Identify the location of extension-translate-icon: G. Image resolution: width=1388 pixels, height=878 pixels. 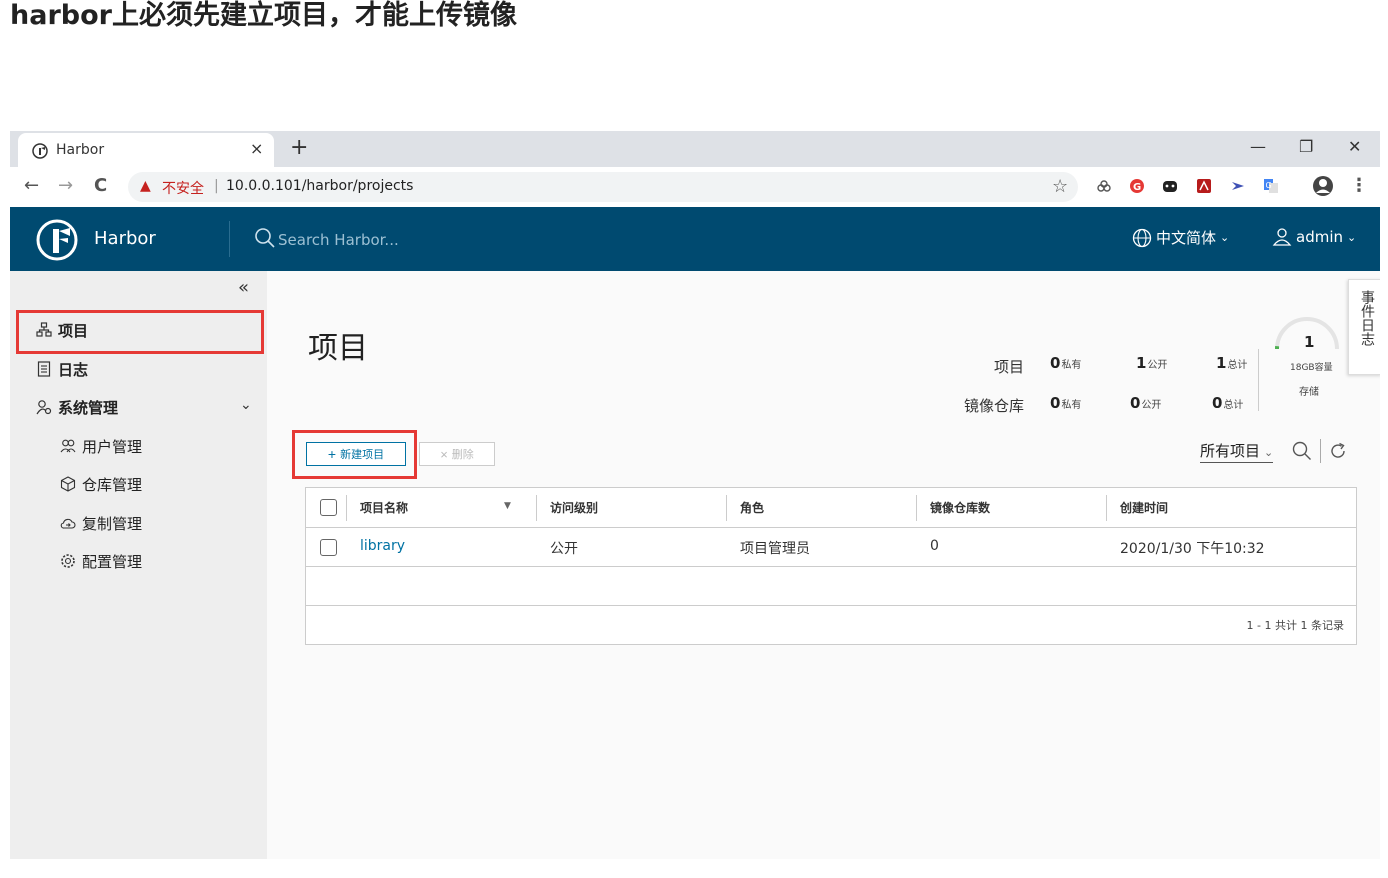
(1271, 186).